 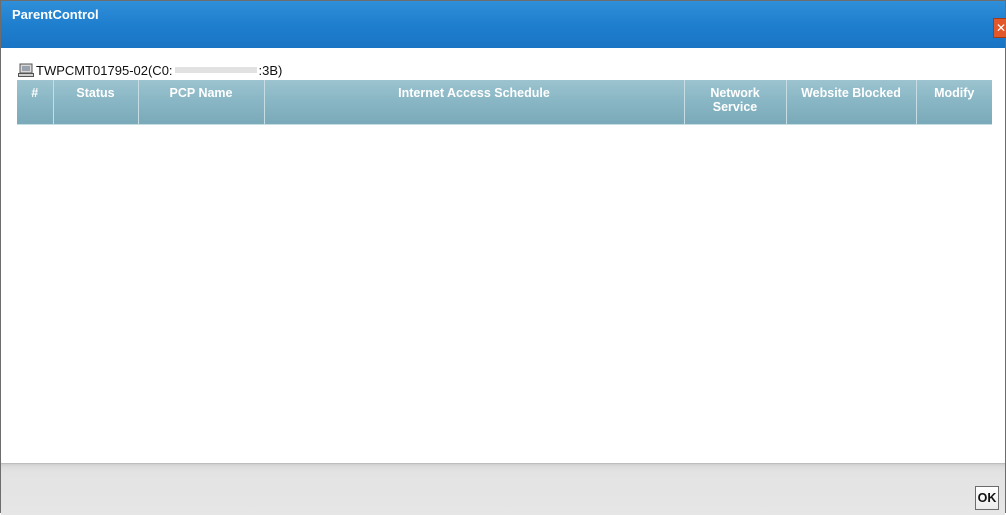 I want to click on device-label: TWPCMT01795-02(C0: :3B), so click(x=150, y=70).